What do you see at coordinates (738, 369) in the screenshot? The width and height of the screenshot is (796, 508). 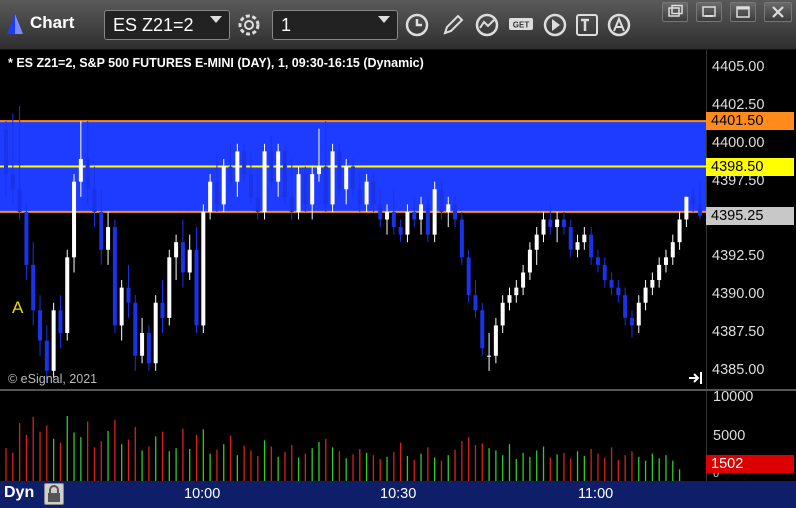 I see `price-tick: 4385.00` at bounding box center [738, 369].